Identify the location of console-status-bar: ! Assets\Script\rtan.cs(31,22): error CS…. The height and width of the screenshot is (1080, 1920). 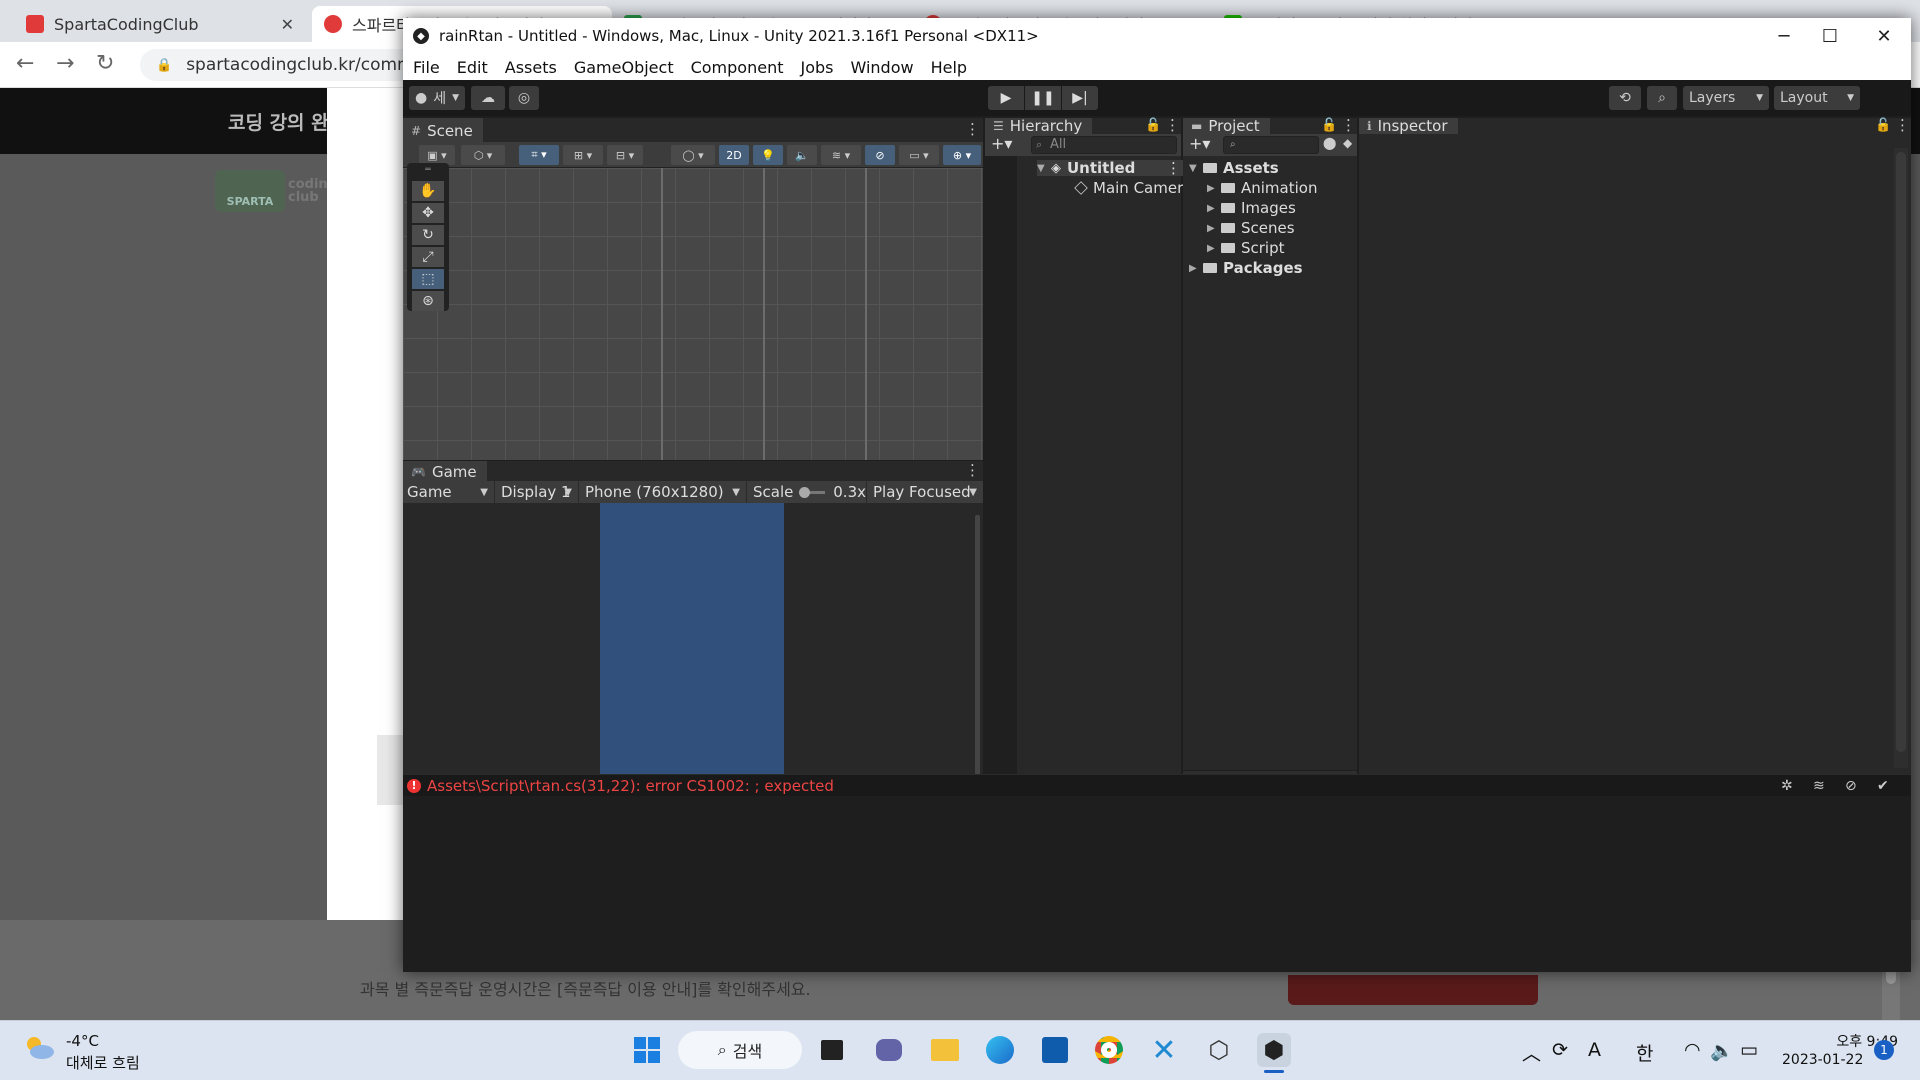
(1157, 785).